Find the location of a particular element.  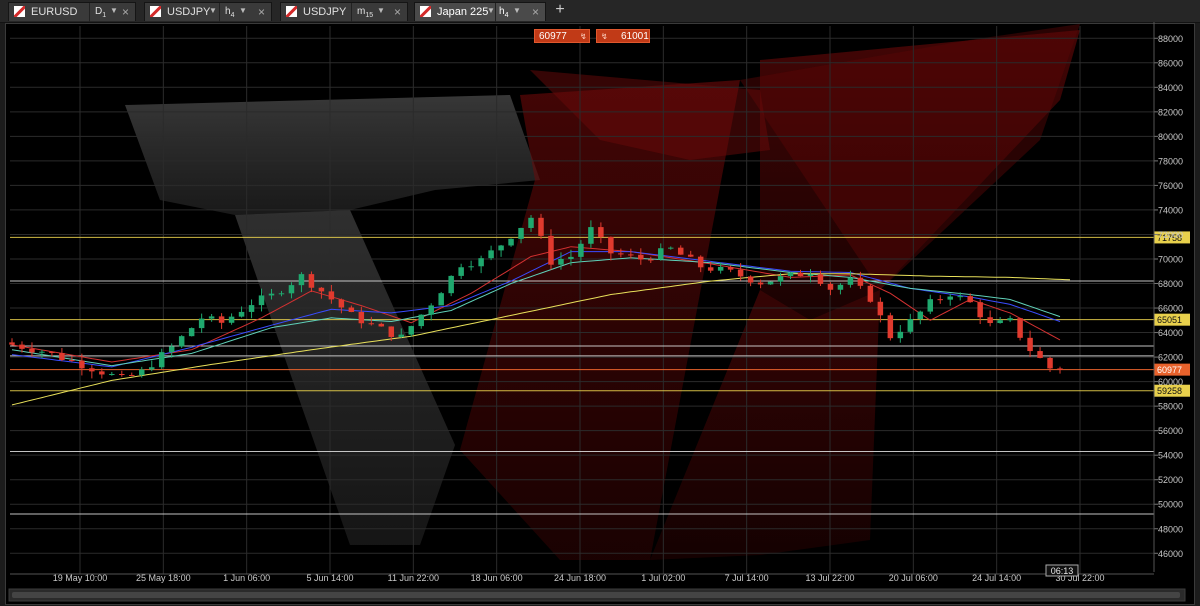

y-tick-label: 86000 is located at coordinates (1170, 63).